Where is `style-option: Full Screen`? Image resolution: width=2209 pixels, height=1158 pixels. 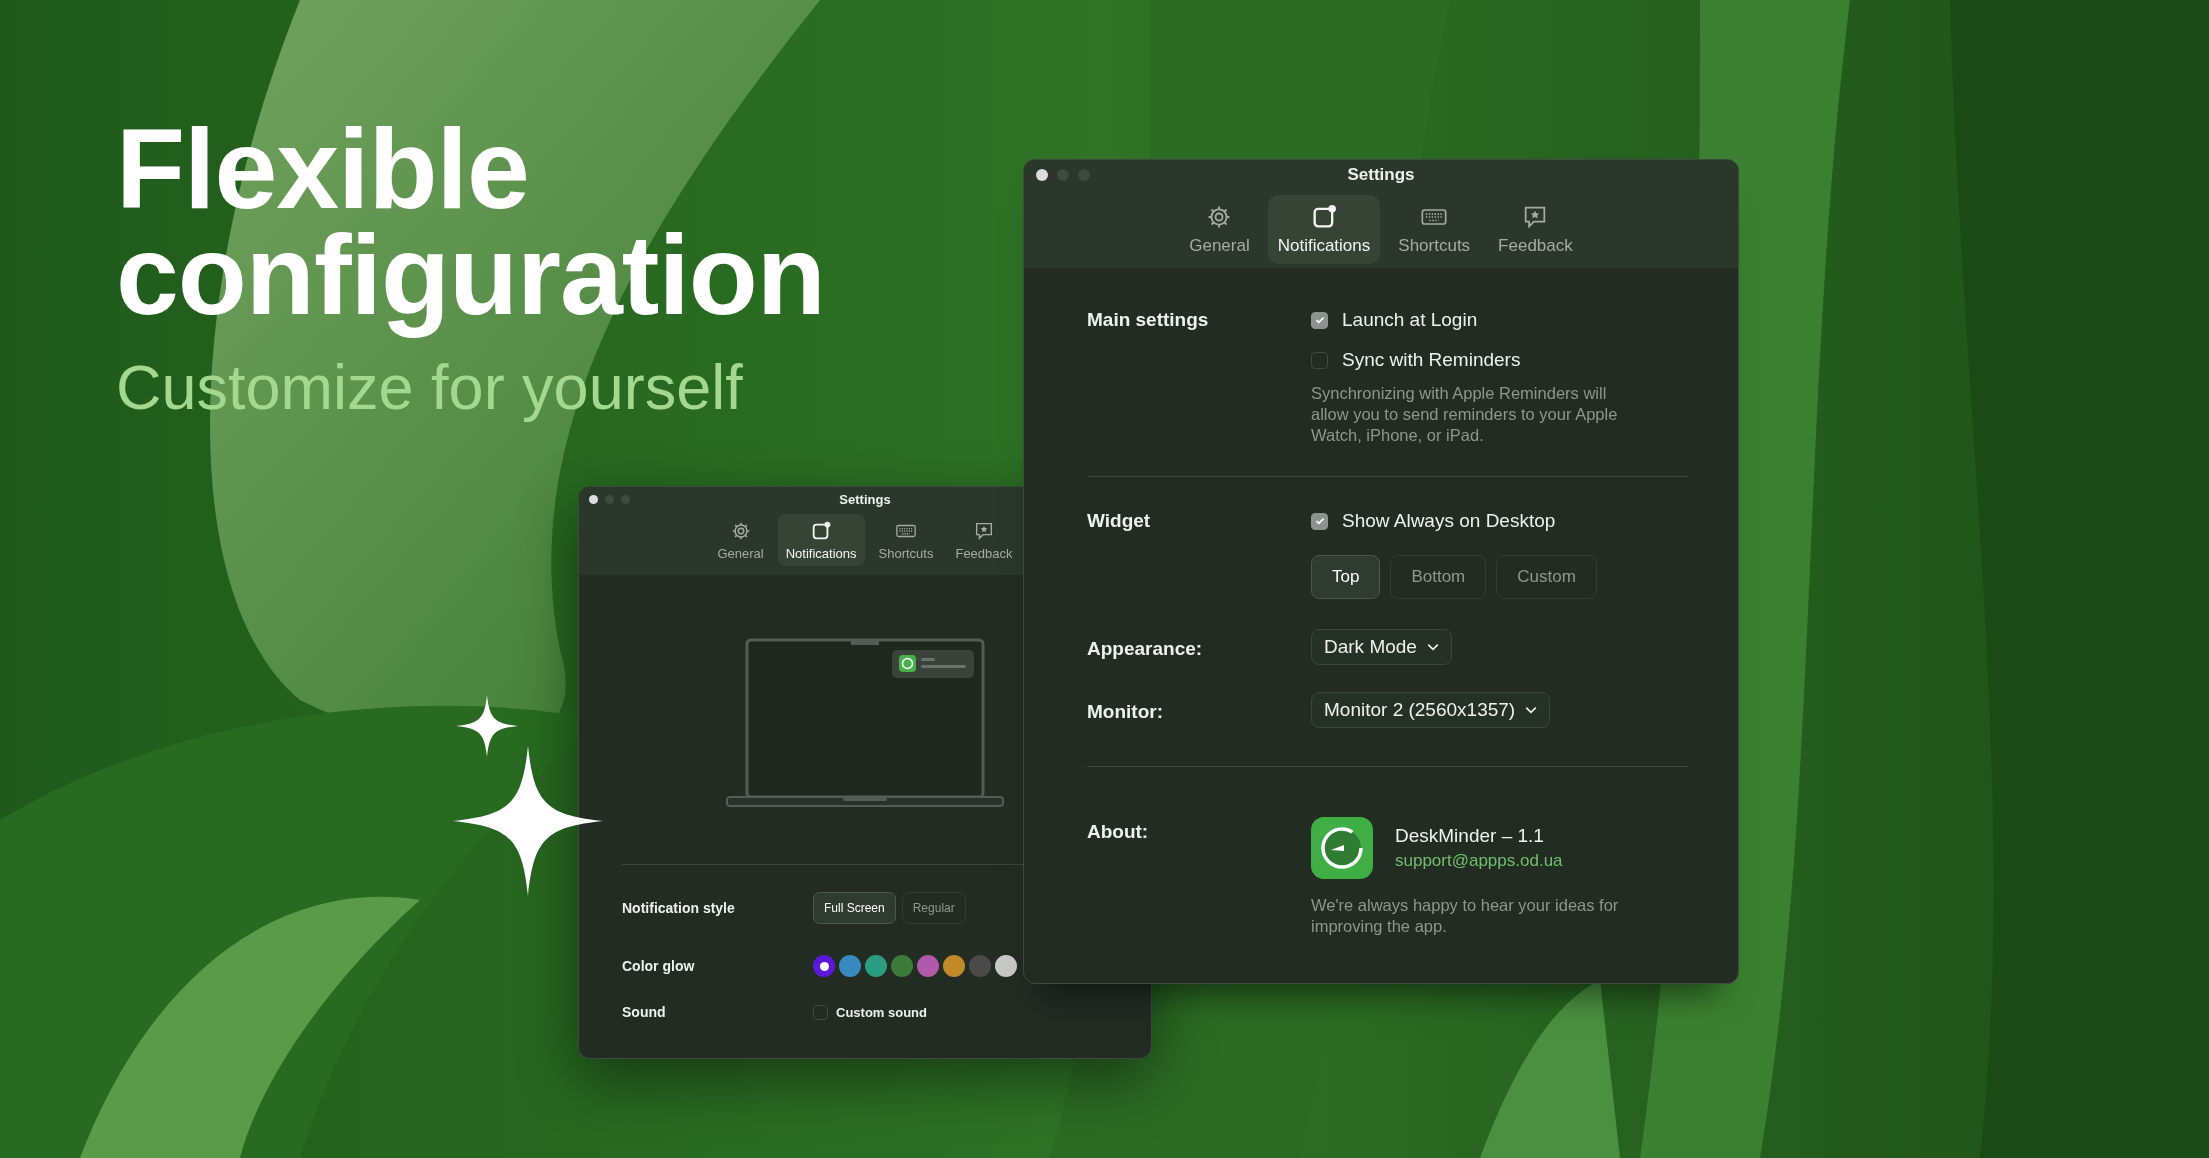 style-option: Full Screen is located at coordinates (854, 908).